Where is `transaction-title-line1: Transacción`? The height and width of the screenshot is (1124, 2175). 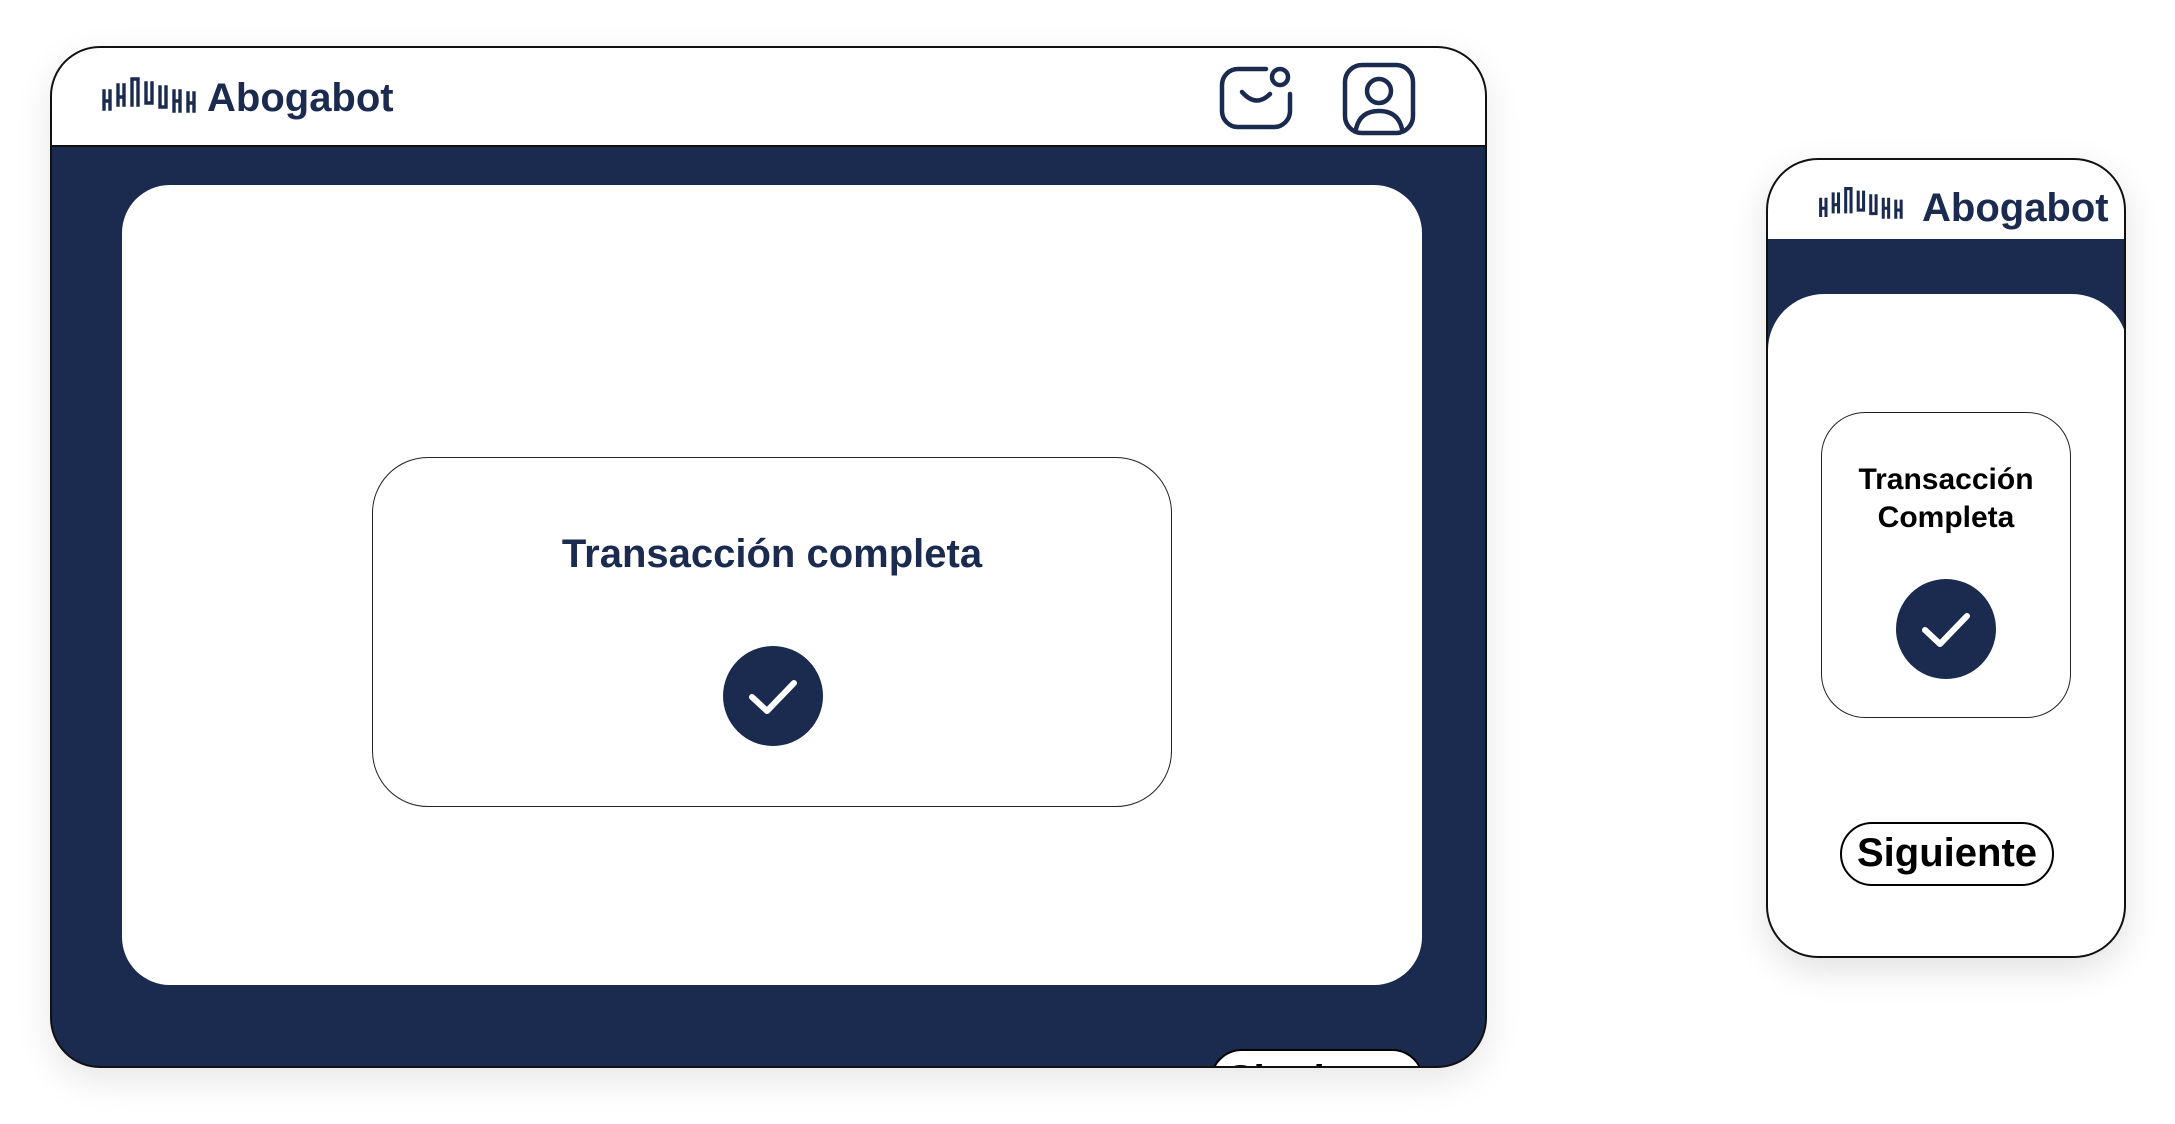
transaction-title-line1: Transacción is located at coordinates (1946, 479).